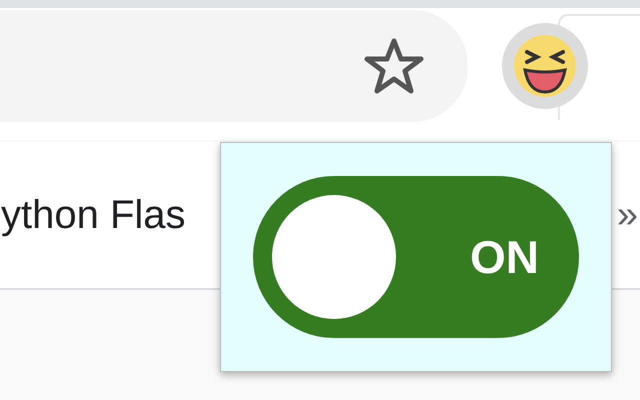 Image resolution: width=640 pixels, height=400 pixels. I want to click on bookmark-item: ython Flas, so click(93, 215).